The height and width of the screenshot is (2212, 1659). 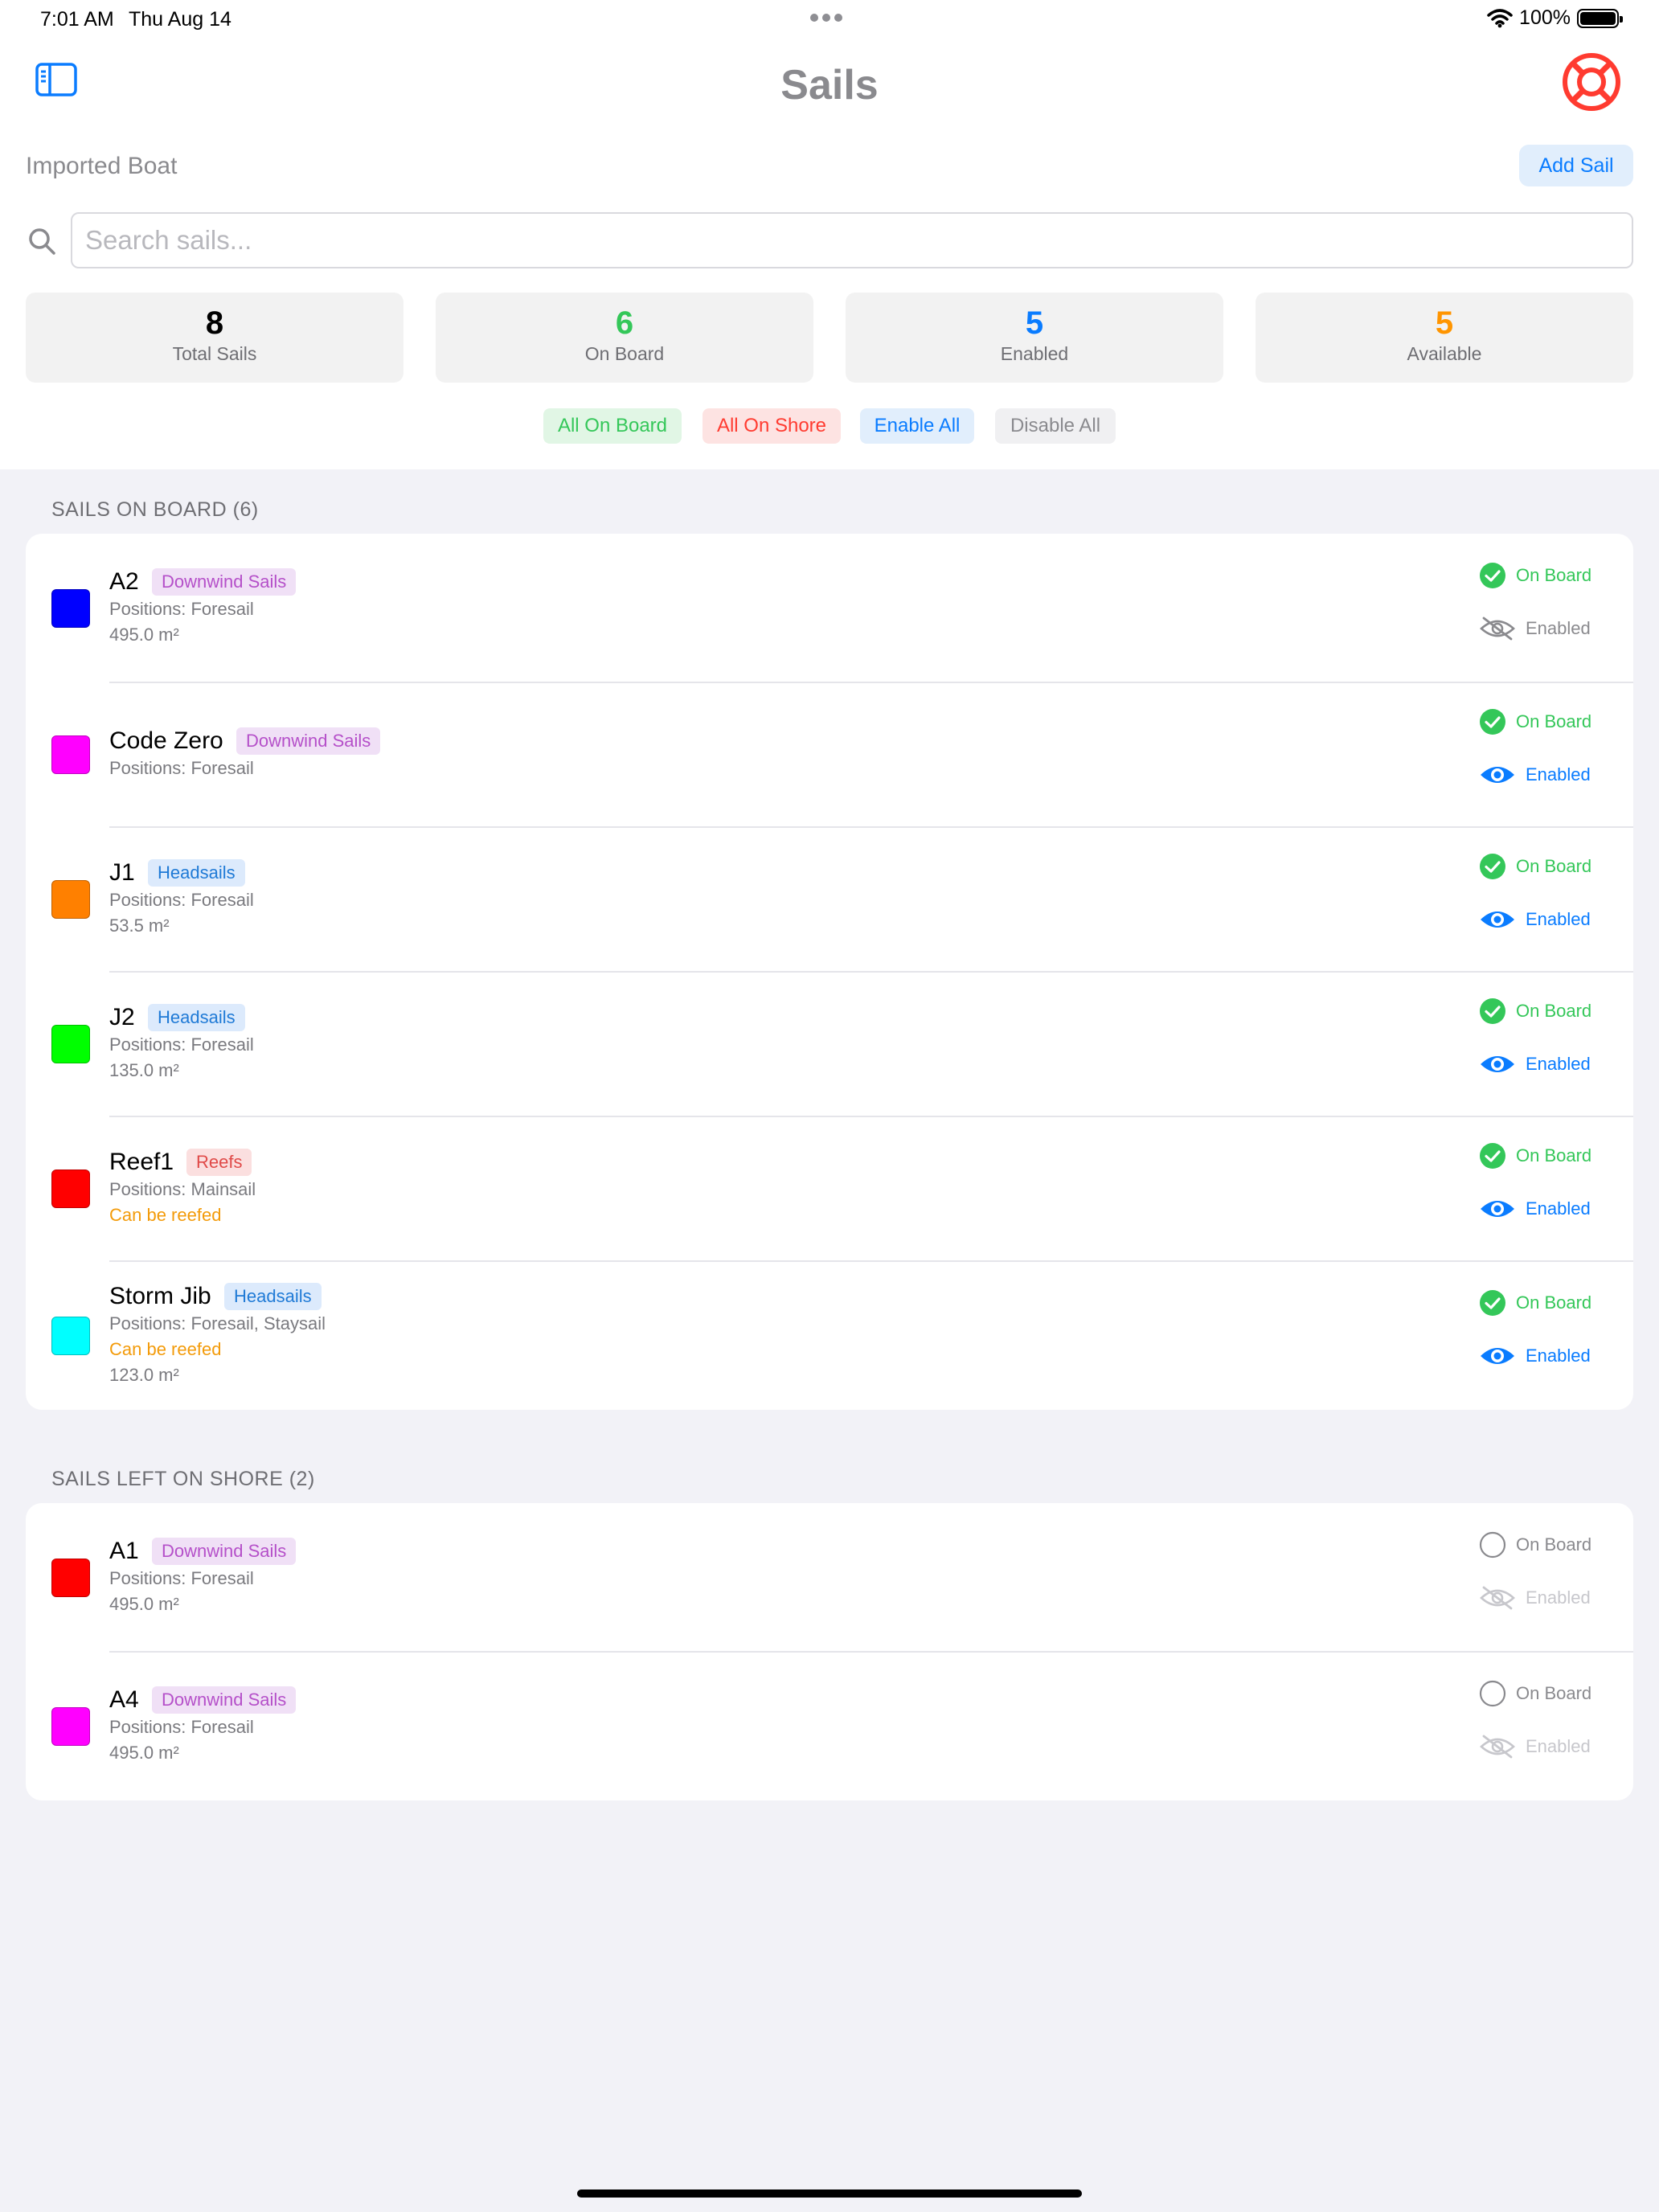 What do you see at coordinates (1500, 17) in the screenshot?
I see `wifi-icon` at bounding box center [1500, 17].